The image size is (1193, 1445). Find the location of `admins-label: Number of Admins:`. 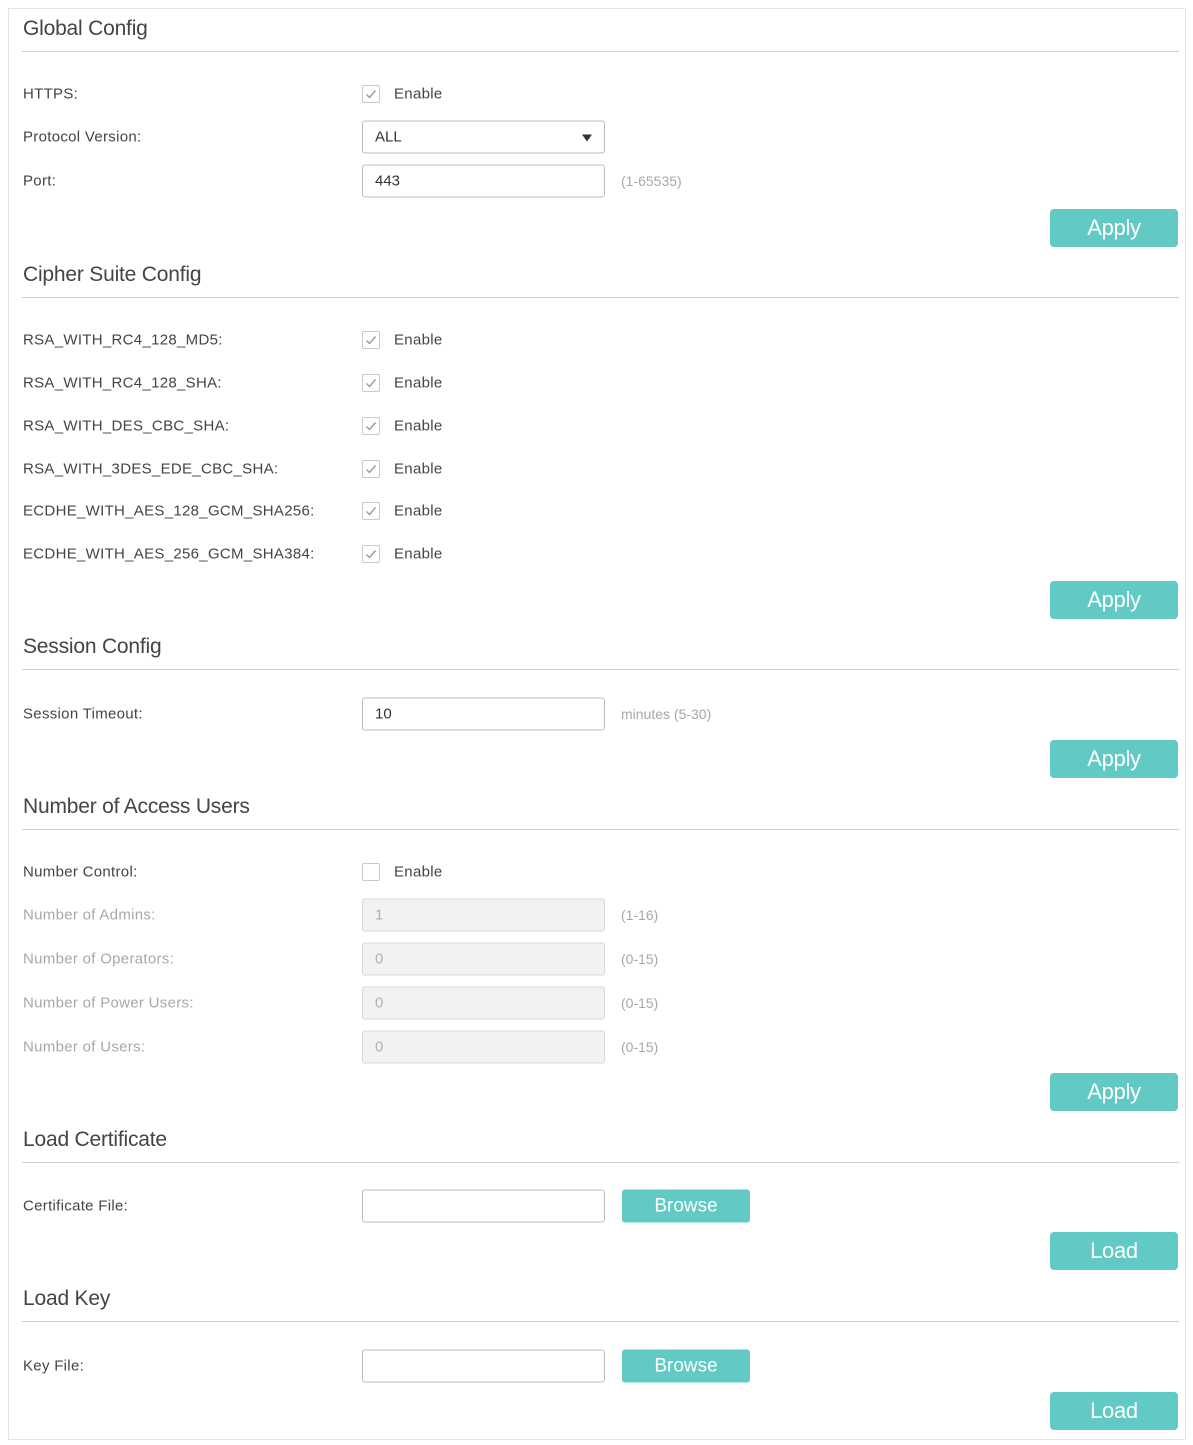

admins-label: Number of Admins: is located at coordinates (89, 915).